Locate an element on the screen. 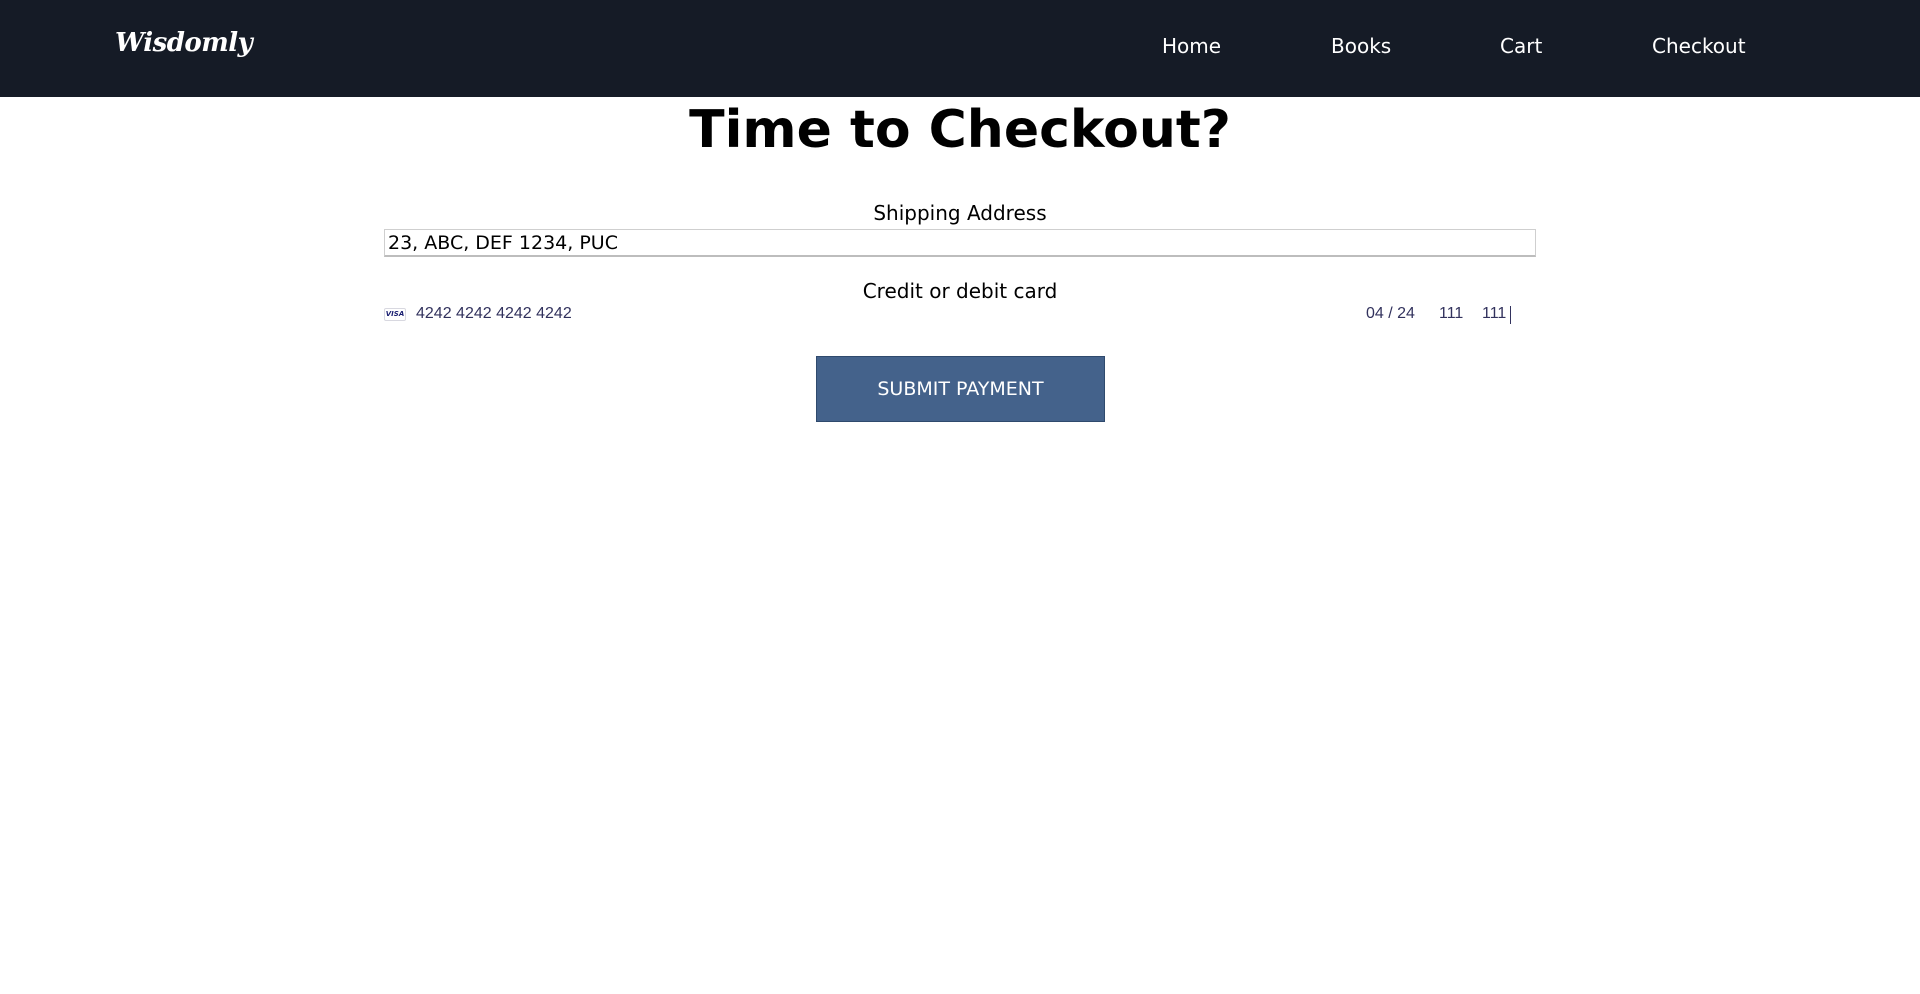 The height and width of the screenshot is (994, 1920). card-zip-field: 111 is located at coordinates (1494, 314).